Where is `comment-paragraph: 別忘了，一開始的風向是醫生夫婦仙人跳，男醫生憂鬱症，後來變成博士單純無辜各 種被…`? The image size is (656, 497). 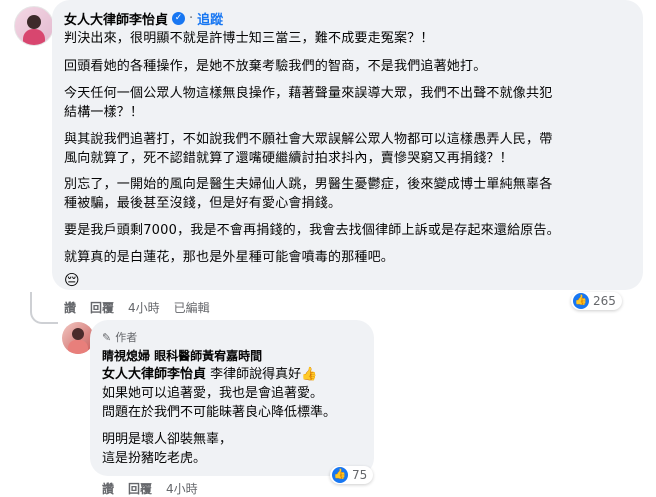 comment-paragraph: 別忘了，一開始的風向是醫生夫婦仙人跳，男醫生憂鬱症，後來變成博士單純無辜各 種被… is located at coordinates (308, 194).